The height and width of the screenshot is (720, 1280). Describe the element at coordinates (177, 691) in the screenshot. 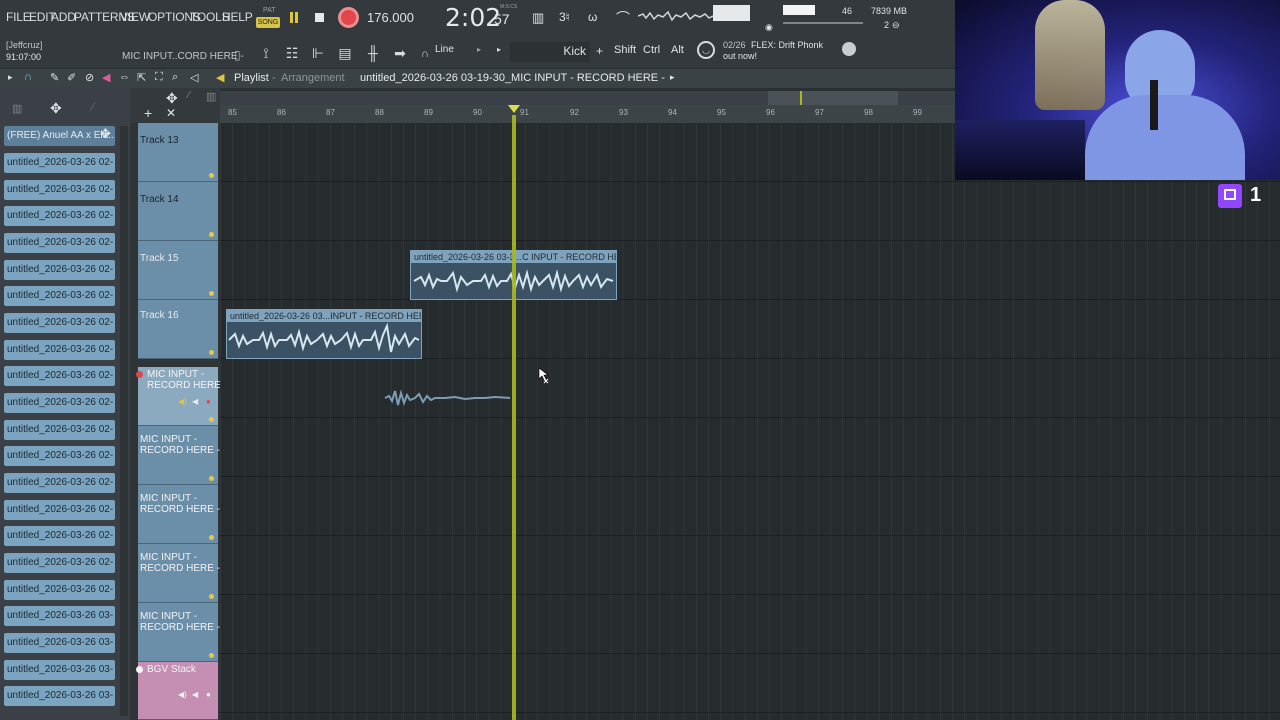

I see `track-header: BGV Stack ◀) ◀ ●` at that location.